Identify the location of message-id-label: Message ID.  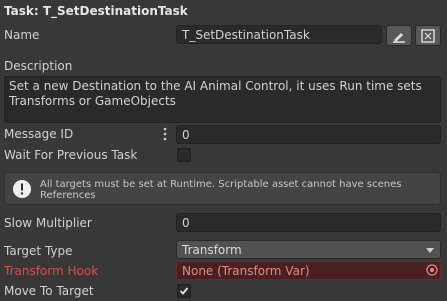
(39, 134).